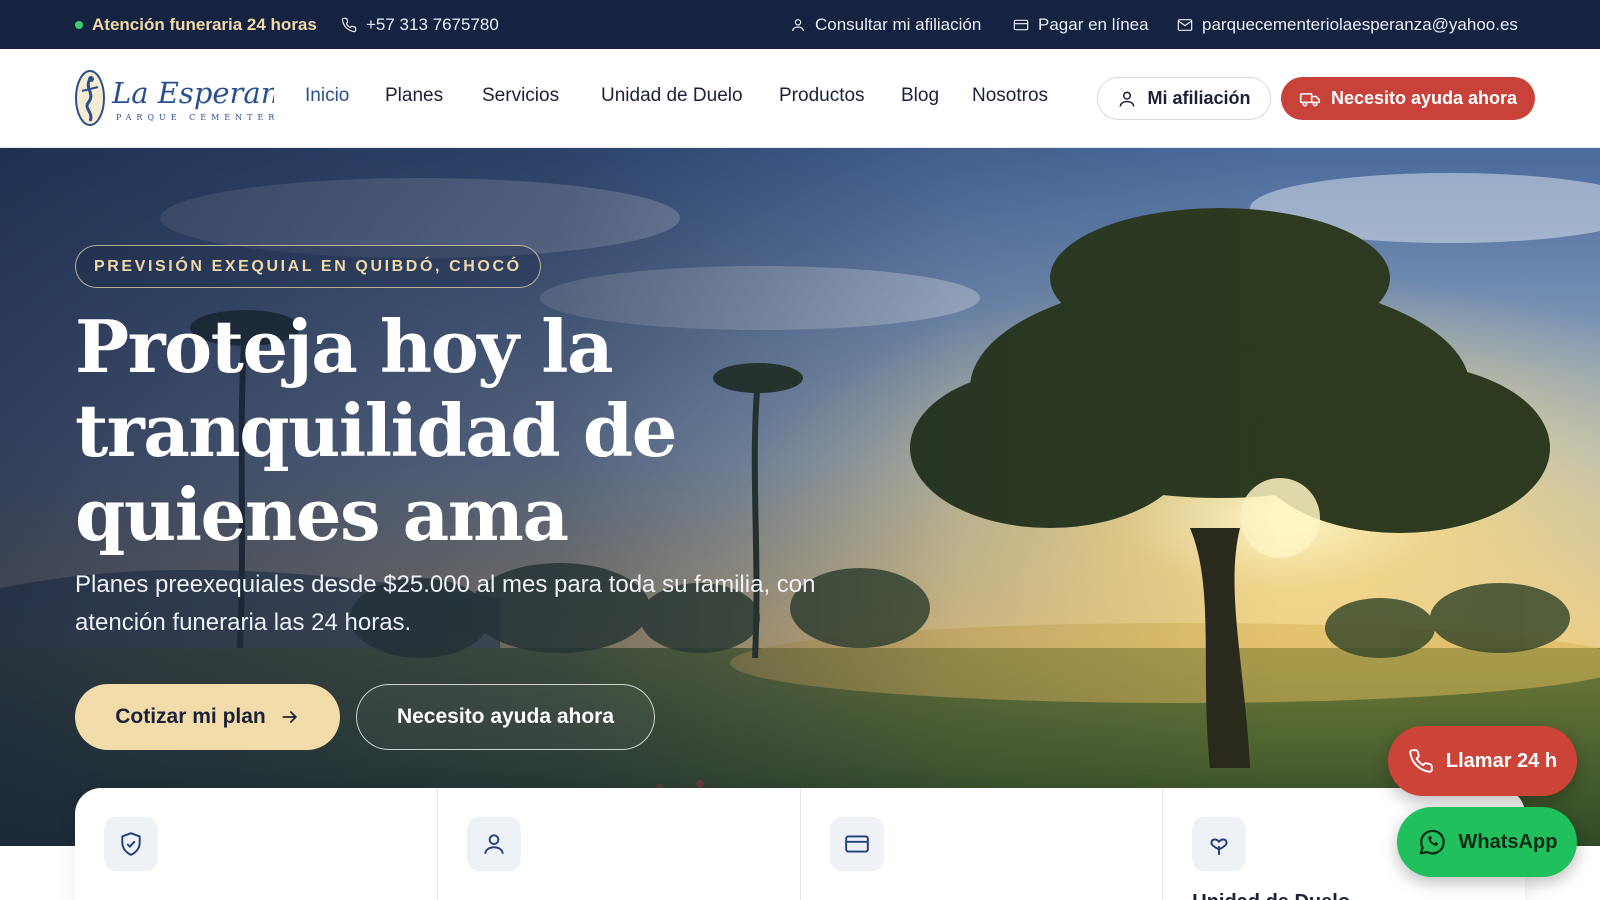  What do you see at coordinates (1501, 760) in the screenshot?
I see `call-24h-label: Llamar 24 h` at bounding box center [1501, 760].